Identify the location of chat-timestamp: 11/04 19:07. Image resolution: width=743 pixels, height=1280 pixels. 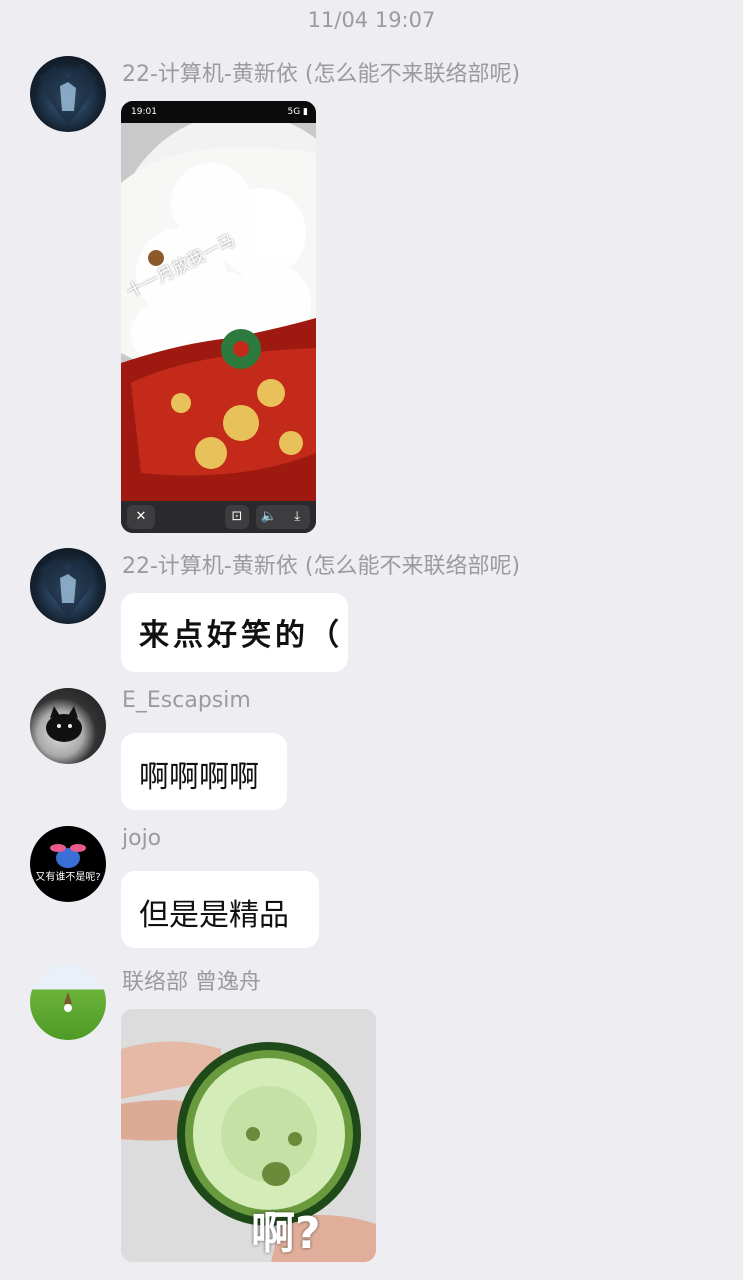
(371, 20).